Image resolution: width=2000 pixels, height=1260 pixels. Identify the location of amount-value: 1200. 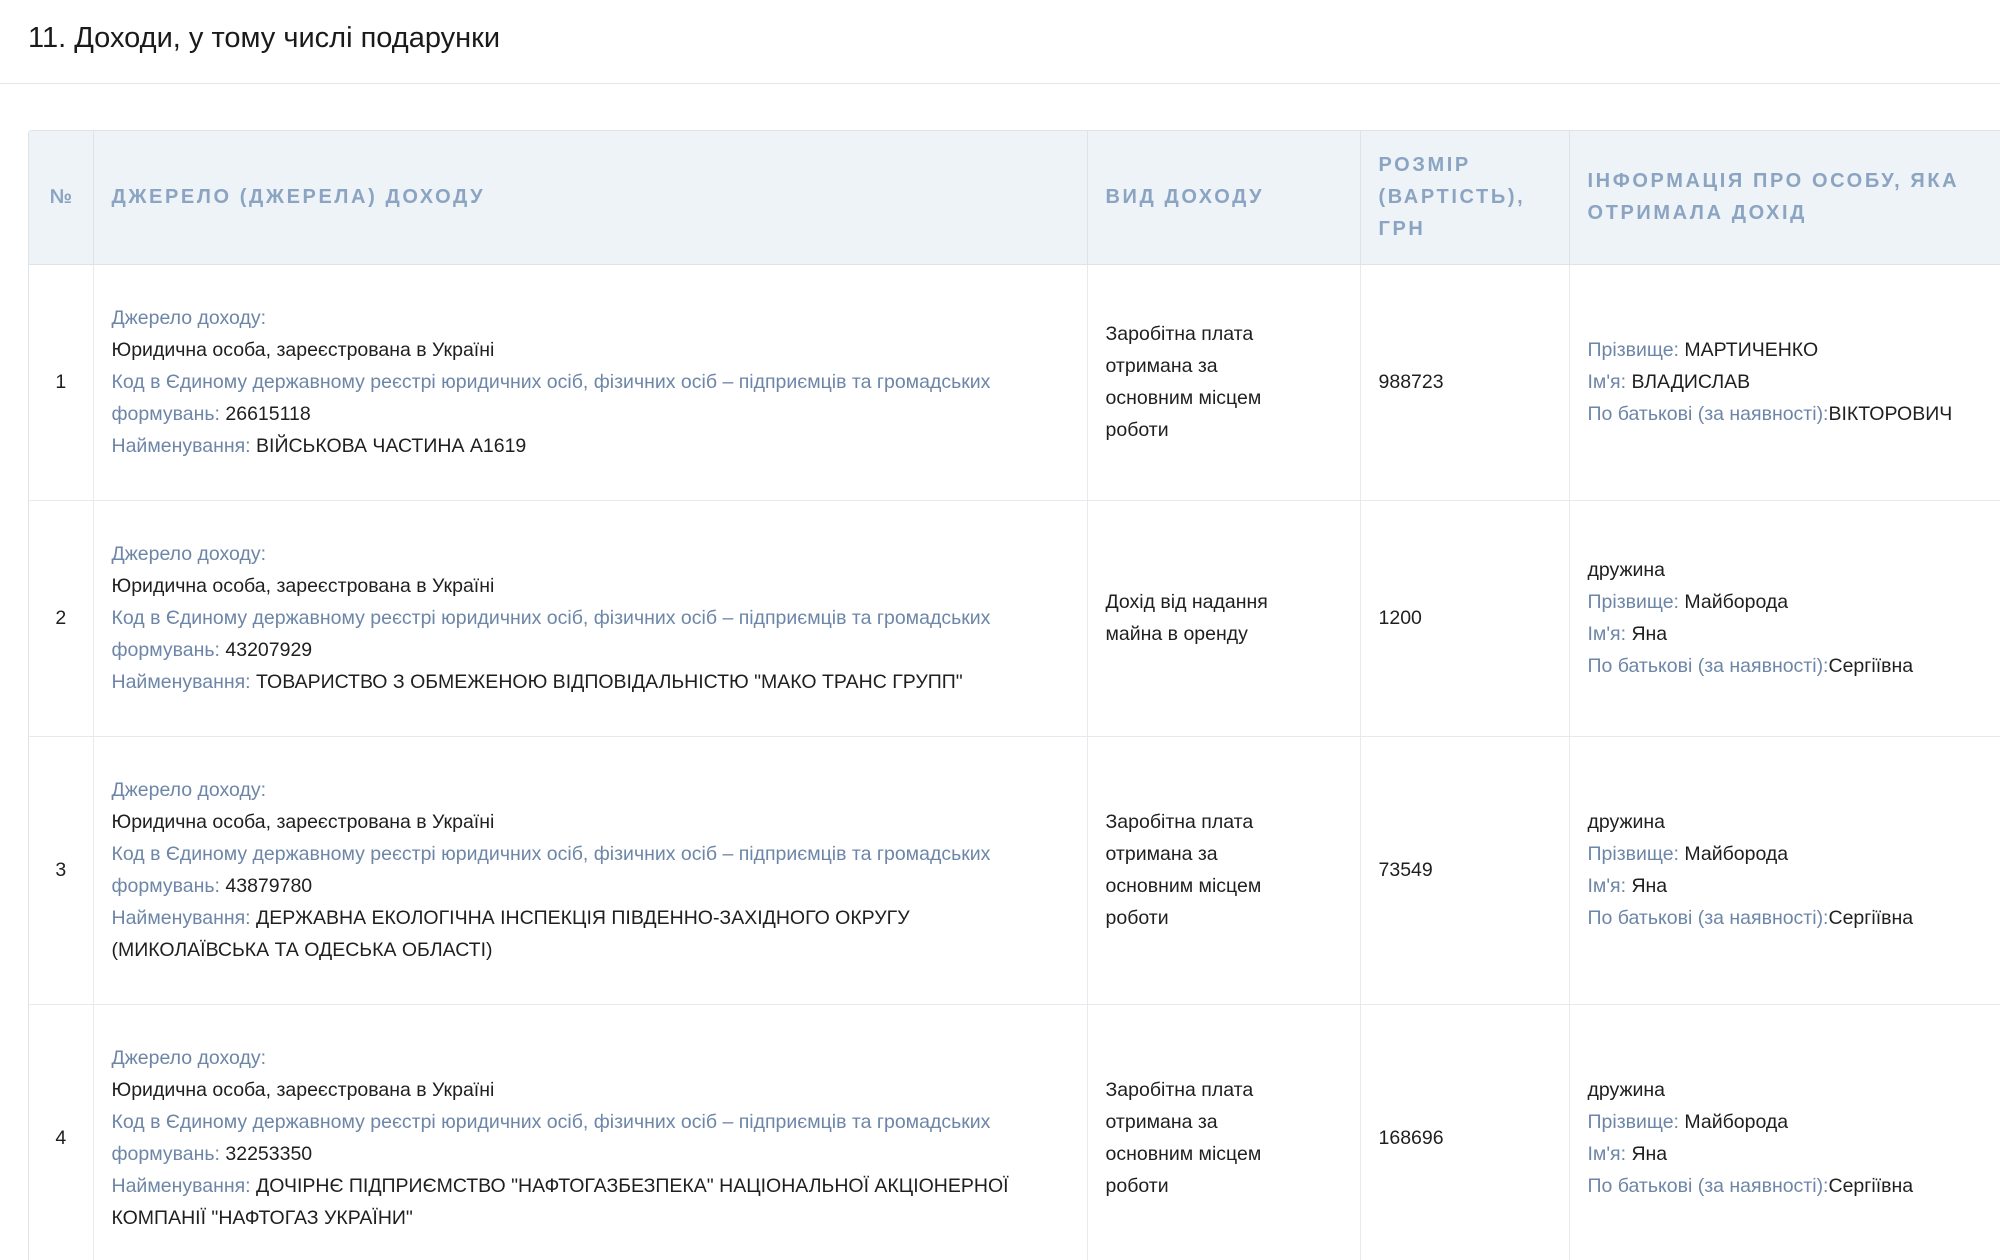
(1400, 618).